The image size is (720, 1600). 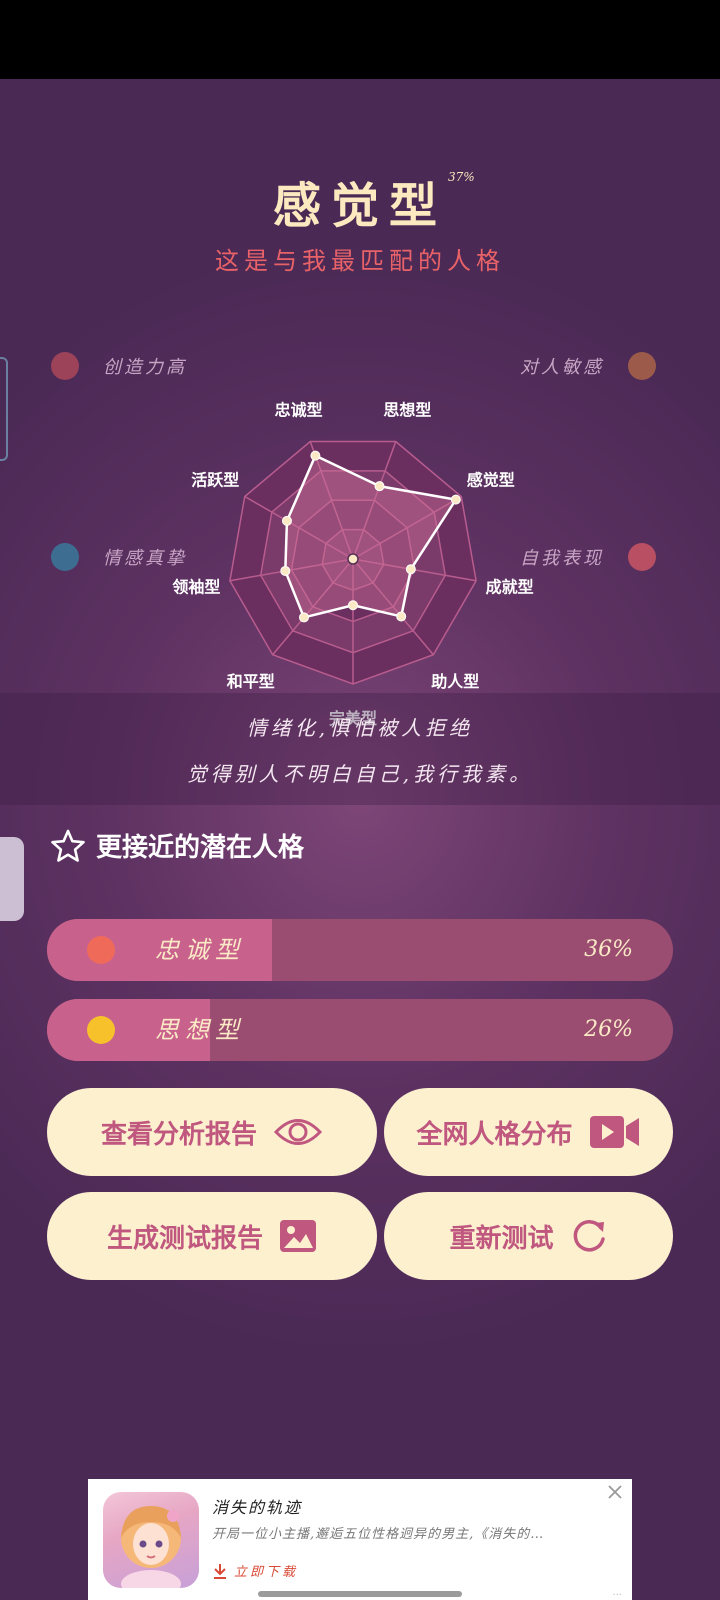 What do you see at coordinates (178, 1133) in the screenshot?
I see `view-analysis-report-label: 查看分析报告` at bounding box center [178, 1133].